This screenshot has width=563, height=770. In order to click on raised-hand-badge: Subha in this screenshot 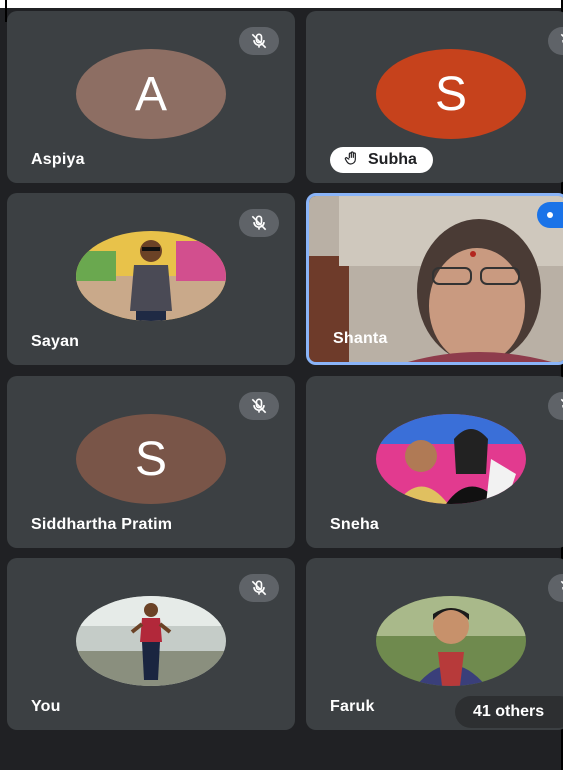, I will do `click(381, 160)`.